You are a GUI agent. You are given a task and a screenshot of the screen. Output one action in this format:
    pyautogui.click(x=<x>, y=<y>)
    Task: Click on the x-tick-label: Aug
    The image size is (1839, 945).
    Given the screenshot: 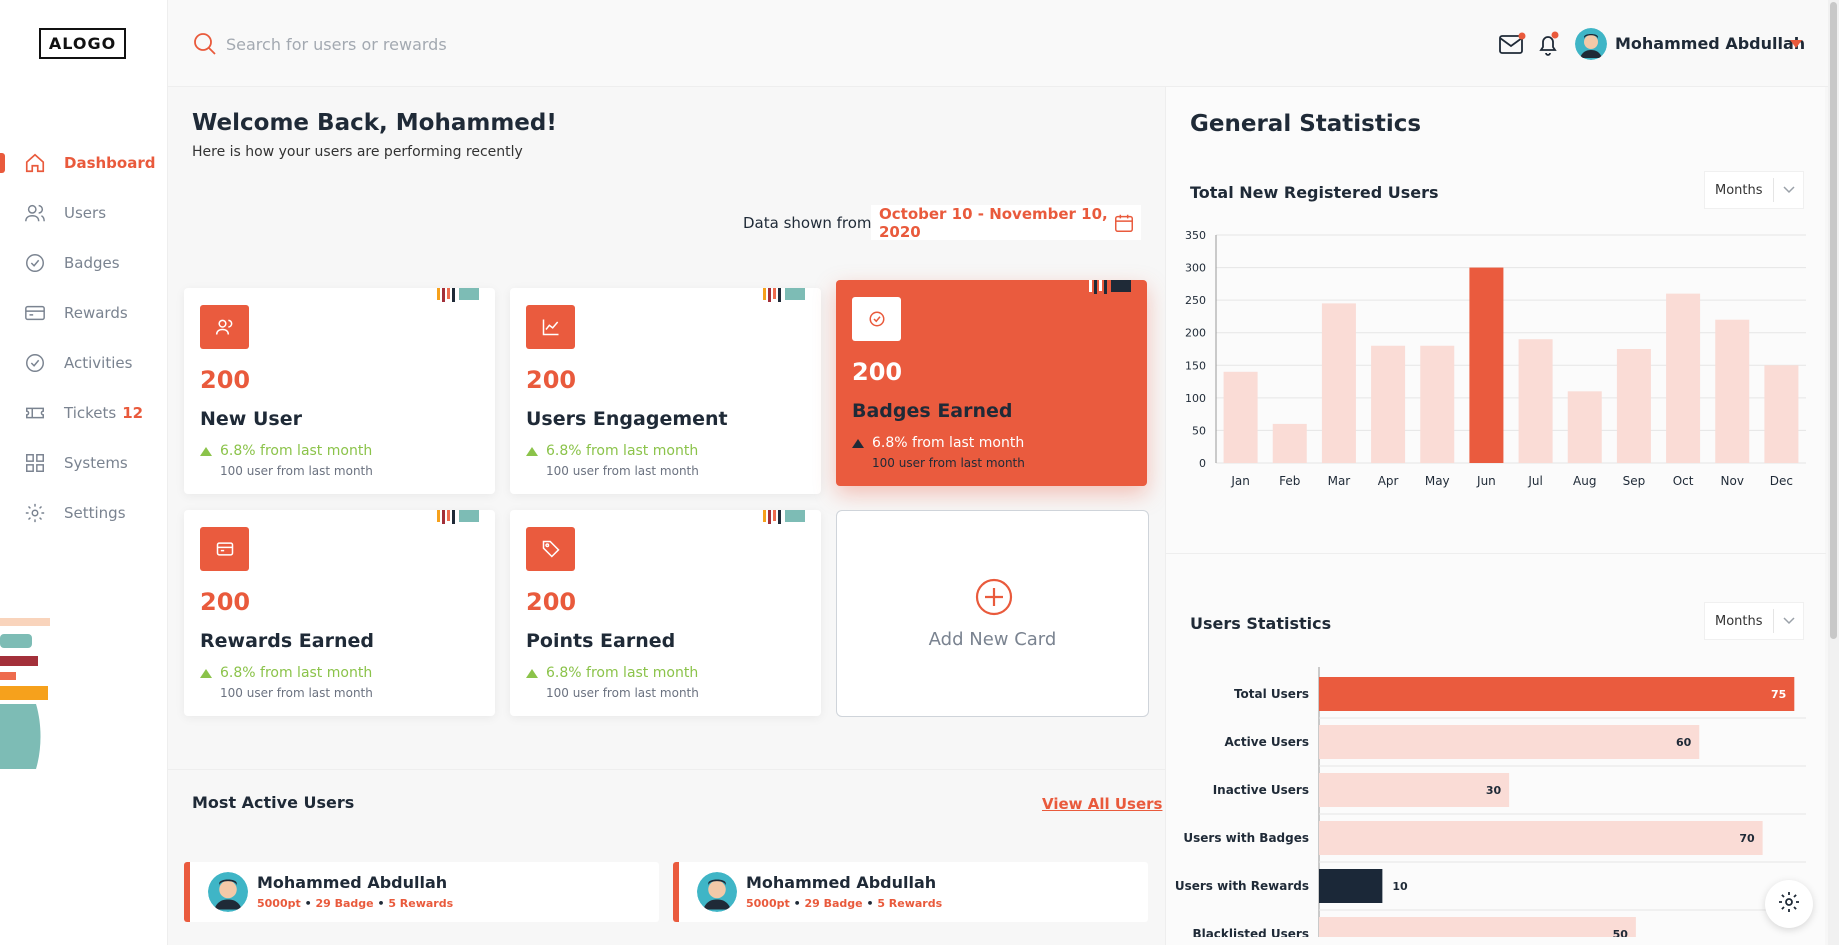 What is the action you would take?
    pyautogui.click(x=1584, y=481)
    